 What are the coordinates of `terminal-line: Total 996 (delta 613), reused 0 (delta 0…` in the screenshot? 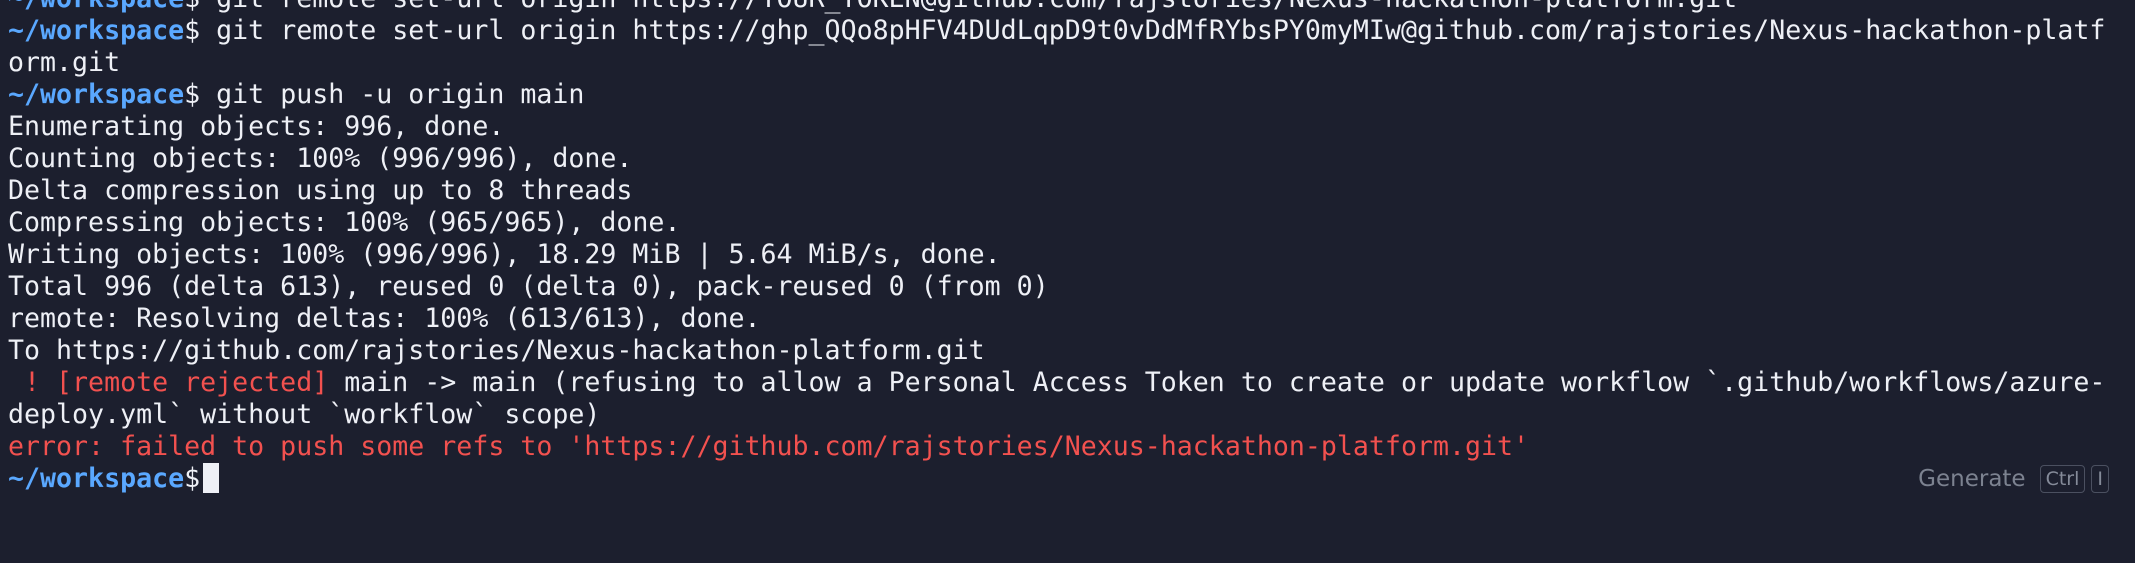 It's located at (528, 286).